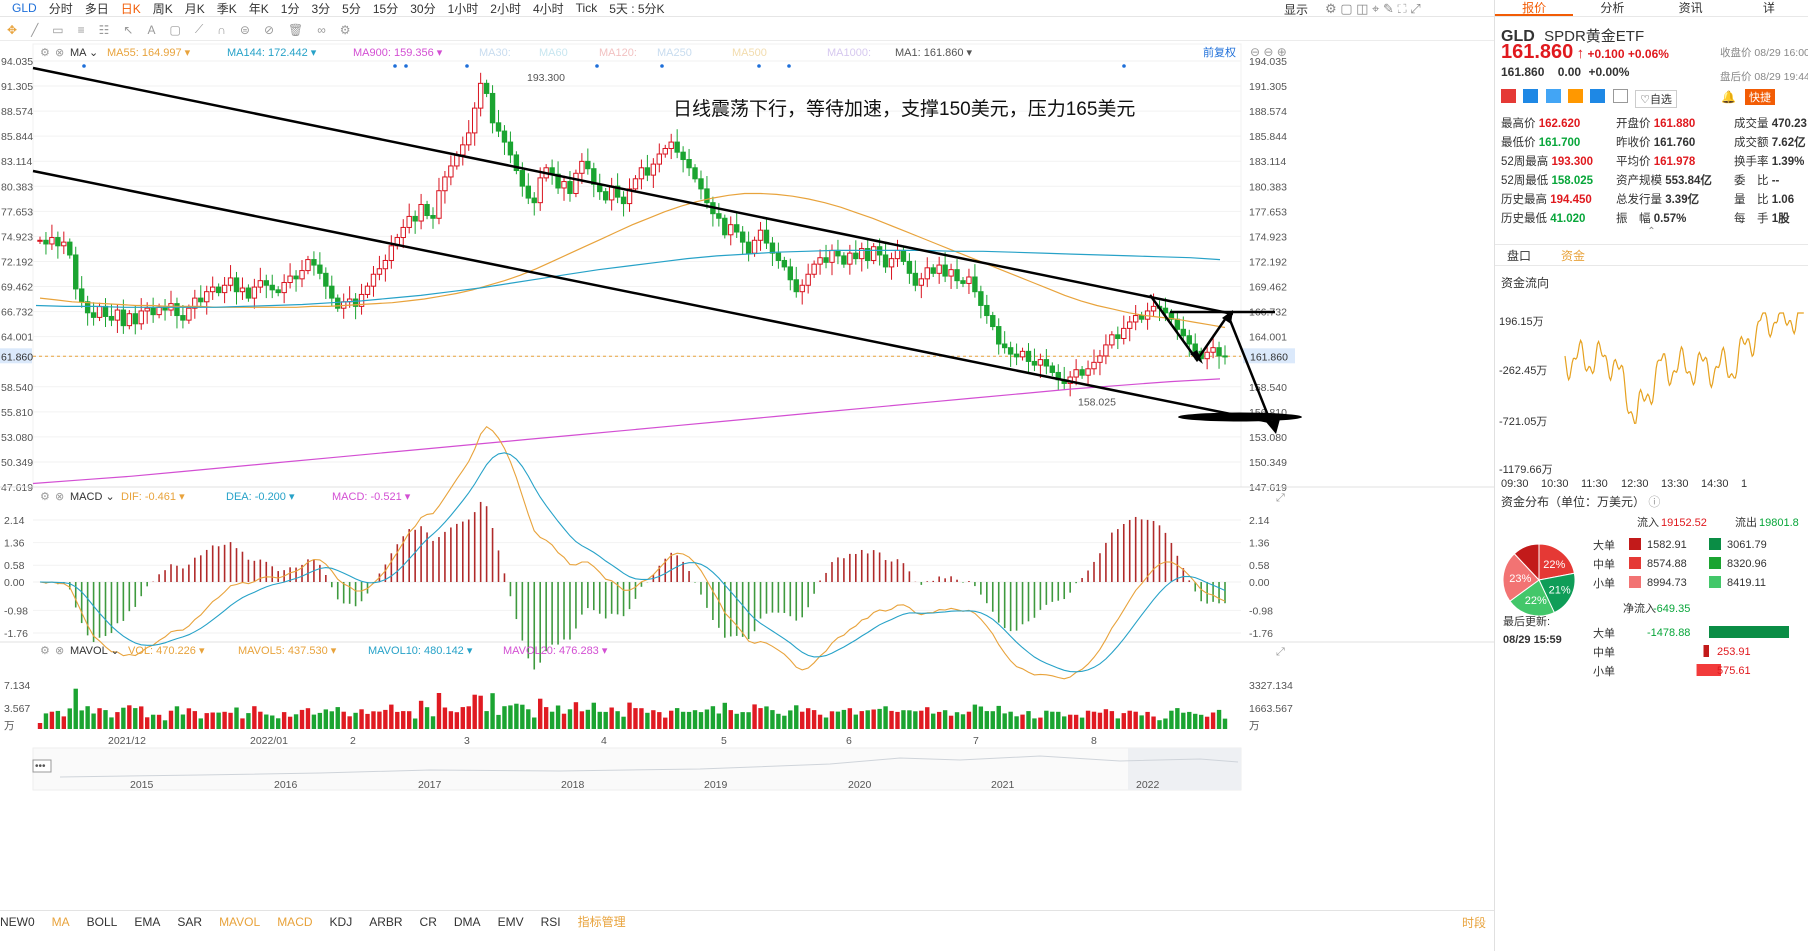  Describe the element at coordinates (602, 921) in the screenshot. I see `indicator-13: 指标管理` at that location.